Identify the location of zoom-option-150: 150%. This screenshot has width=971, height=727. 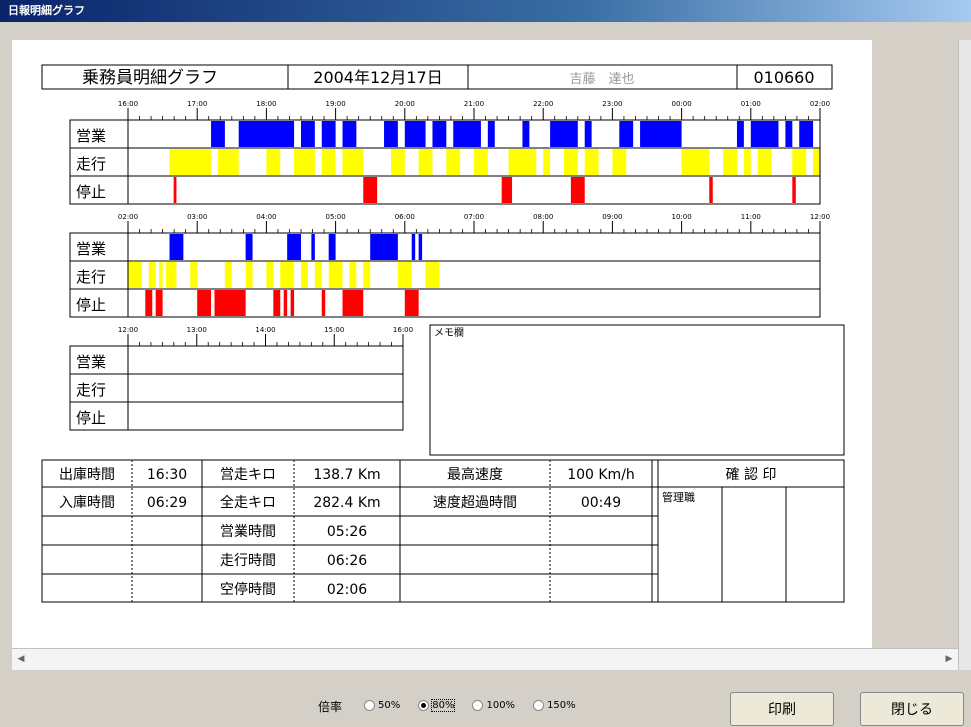
(554, 705).